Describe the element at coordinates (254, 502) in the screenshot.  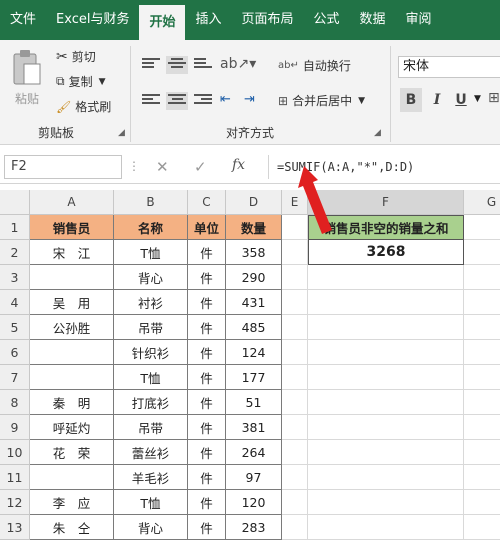
I see `table-cell: 120` at that location.